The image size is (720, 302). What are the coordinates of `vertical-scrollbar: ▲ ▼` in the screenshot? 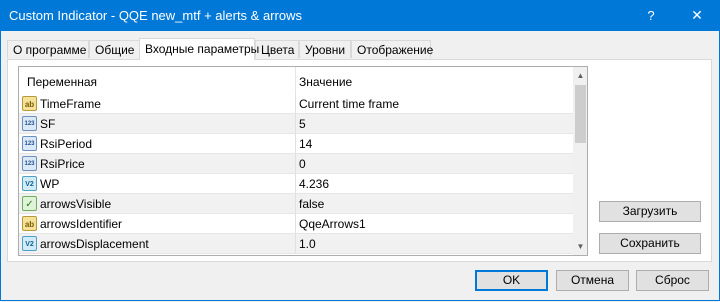 It's located at (580, 161).